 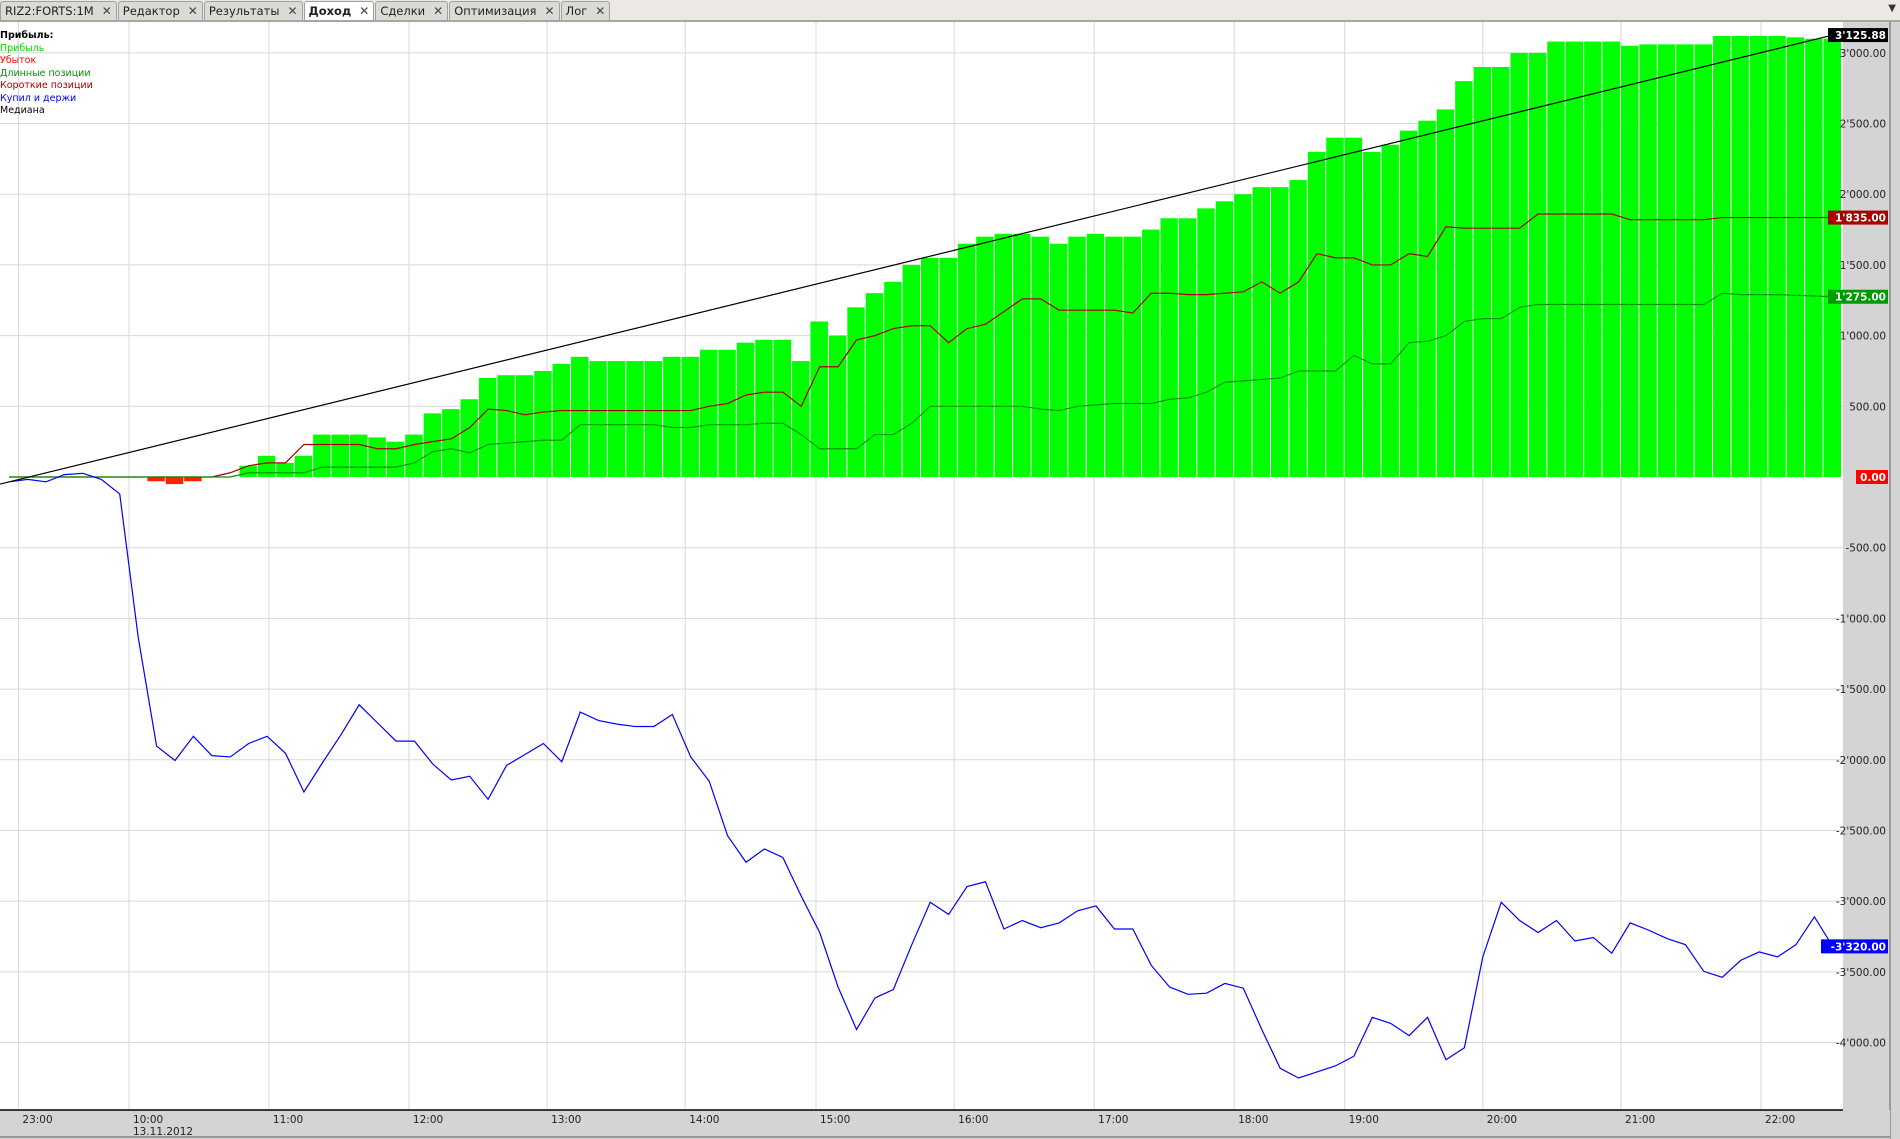 What do you see at coordinates (504, 10) in the screenshot?
I see `tab-5: Оптимизация ✕` at bounding box center [504, 10].